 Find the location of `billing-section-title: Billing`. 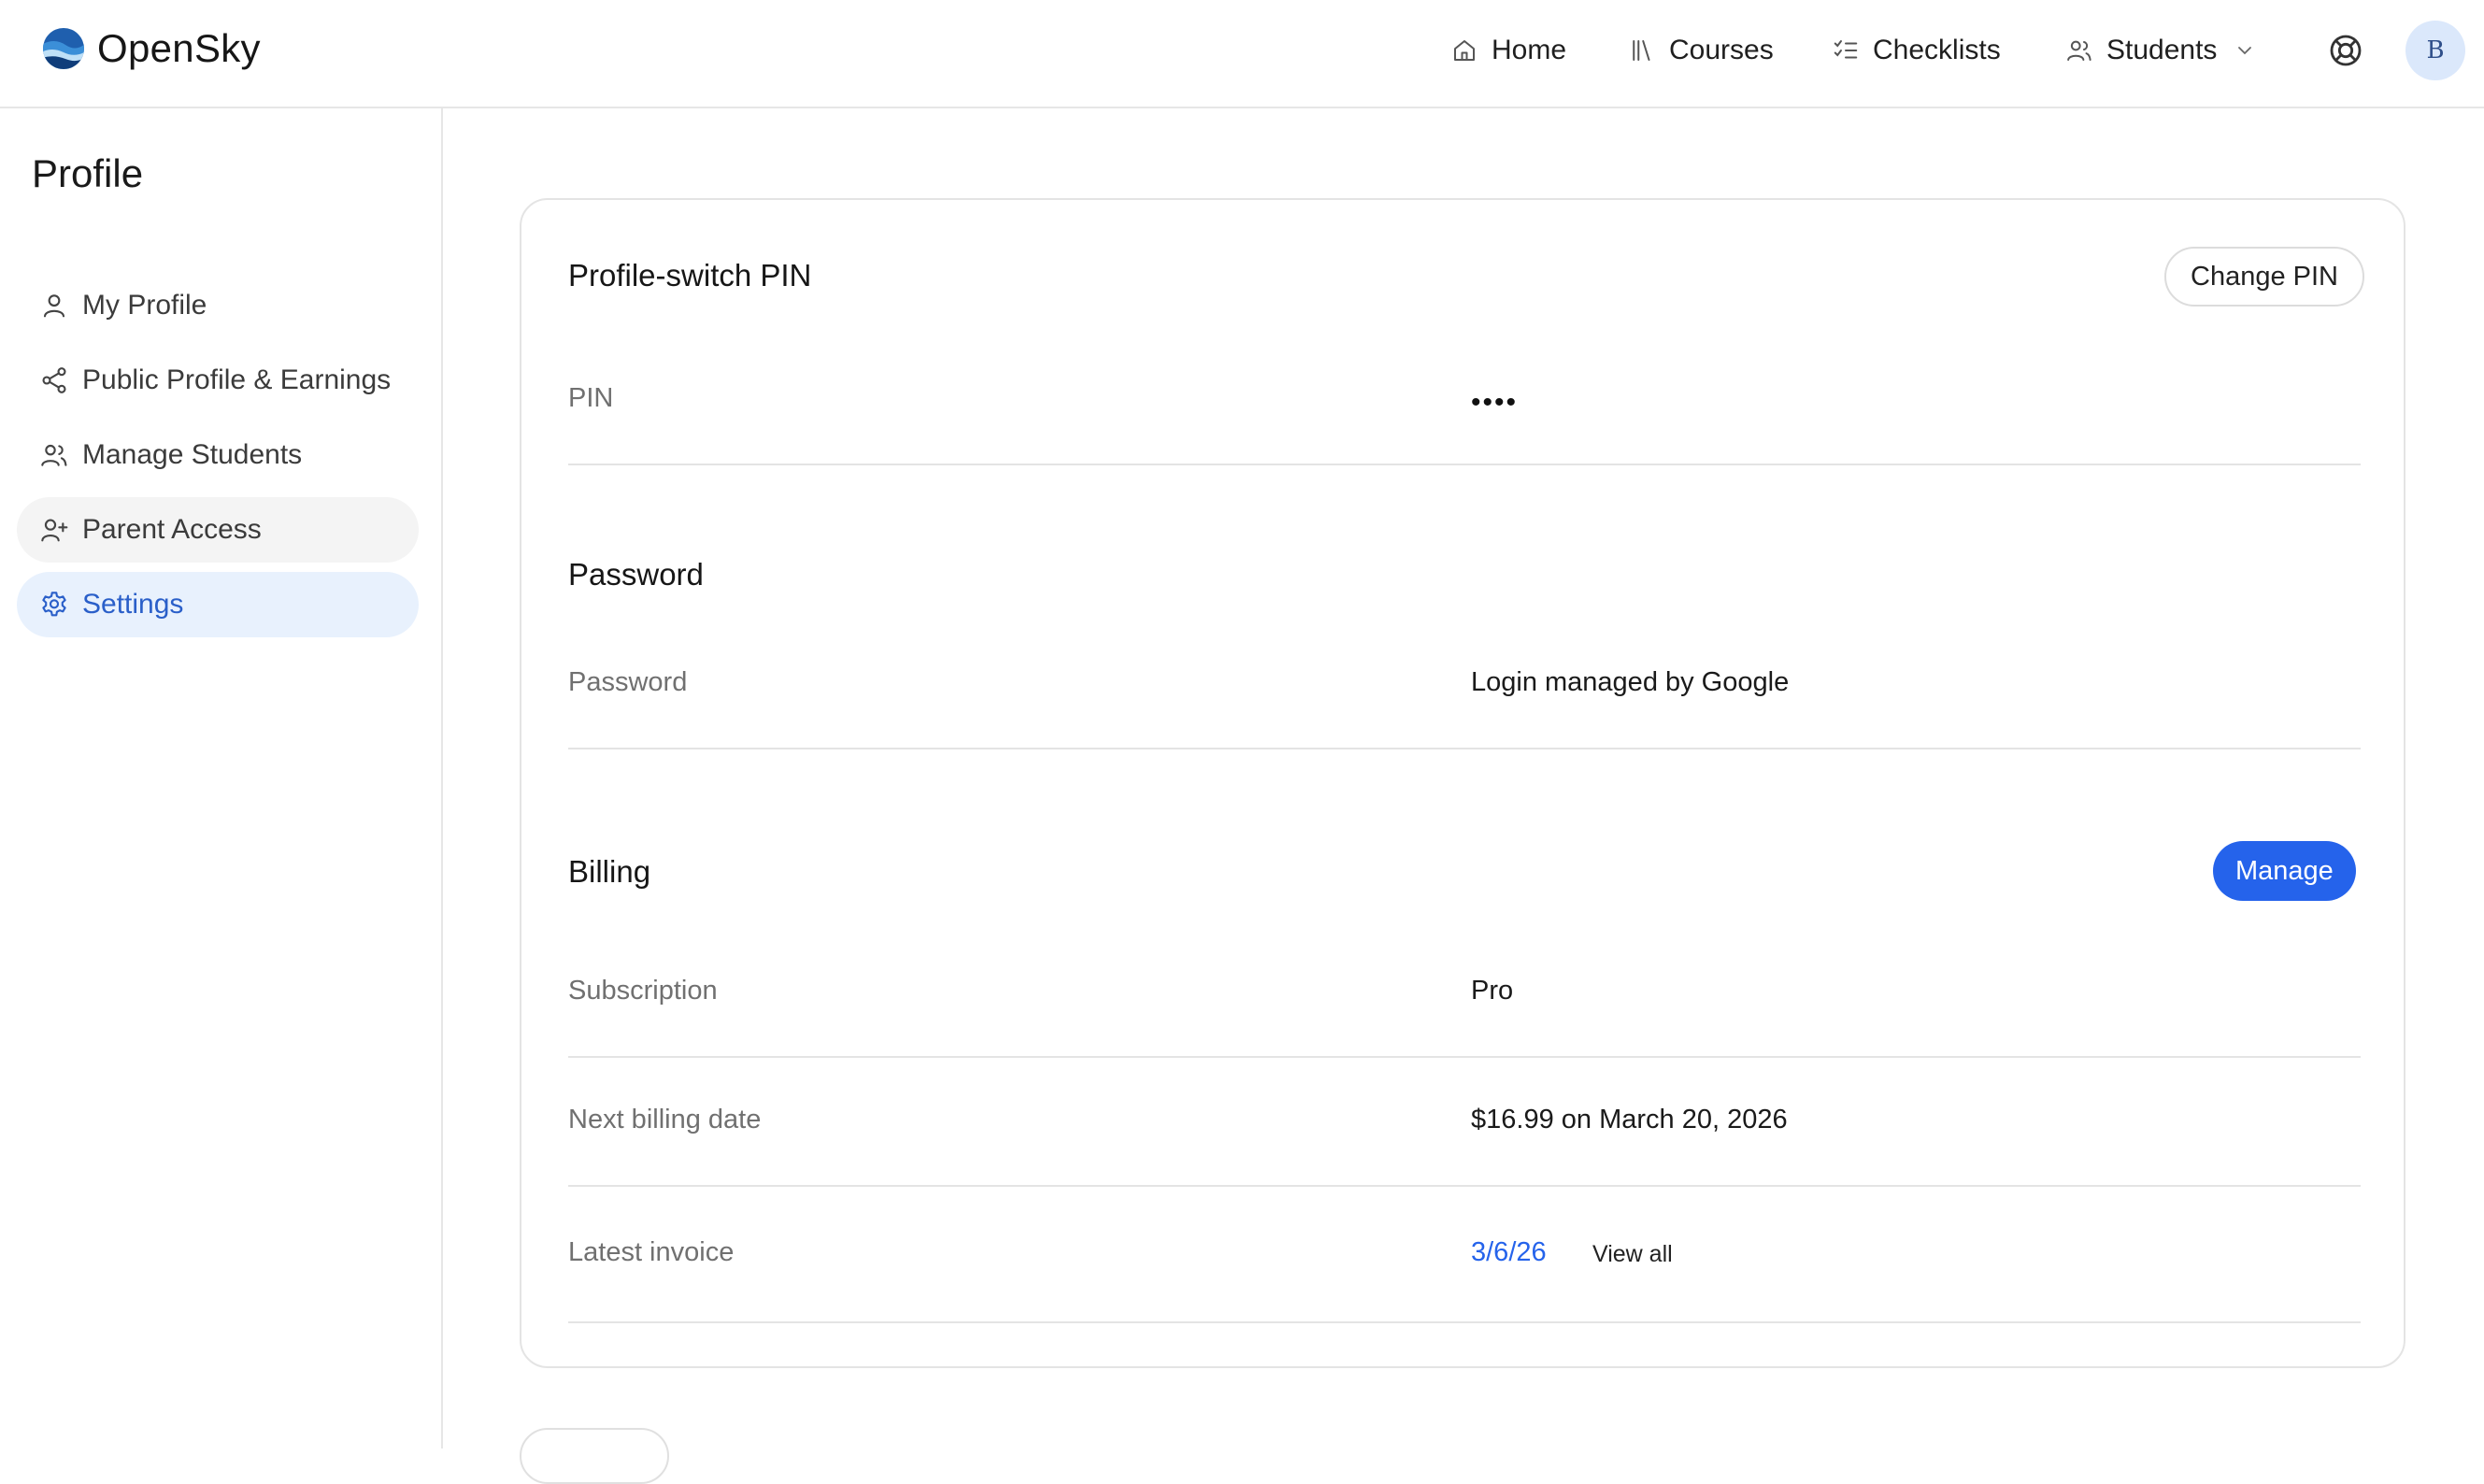

billing-section-title: Billing is located at coordinates (609, 871).